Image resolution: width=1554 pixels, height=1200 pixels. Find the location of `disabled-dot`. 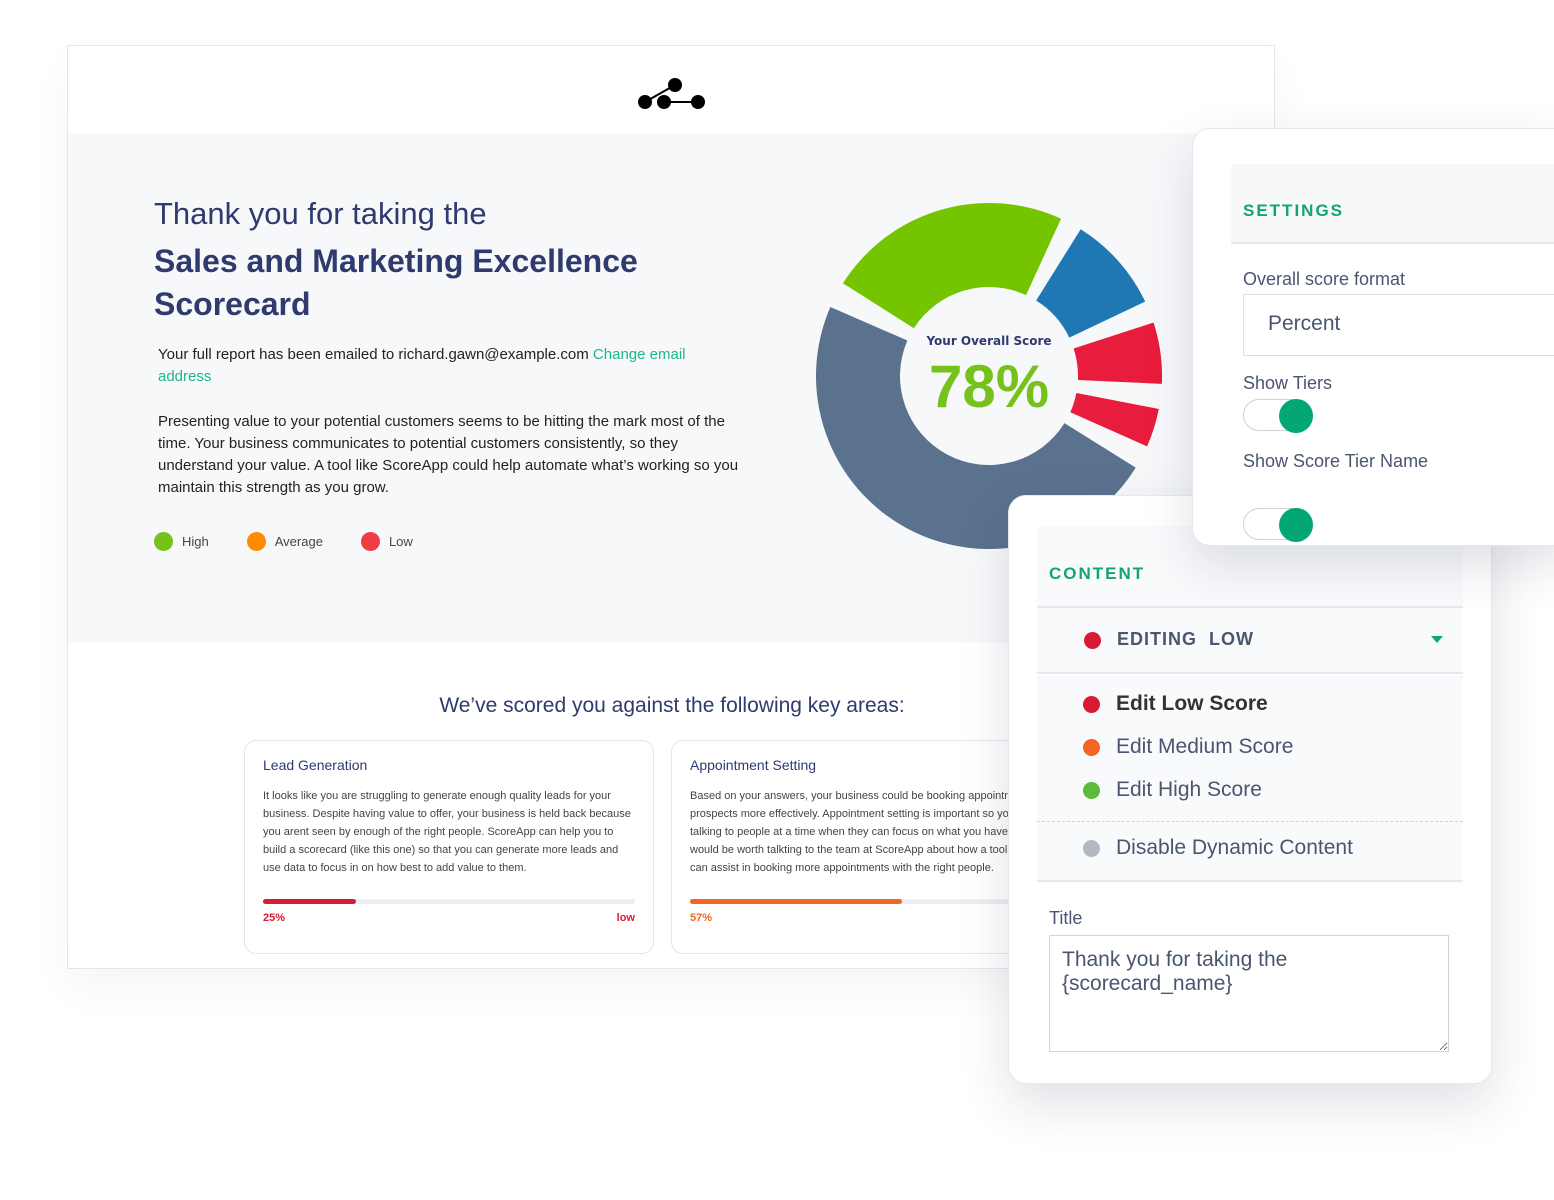

disabled-dot is located at coordinates (1091, 848).